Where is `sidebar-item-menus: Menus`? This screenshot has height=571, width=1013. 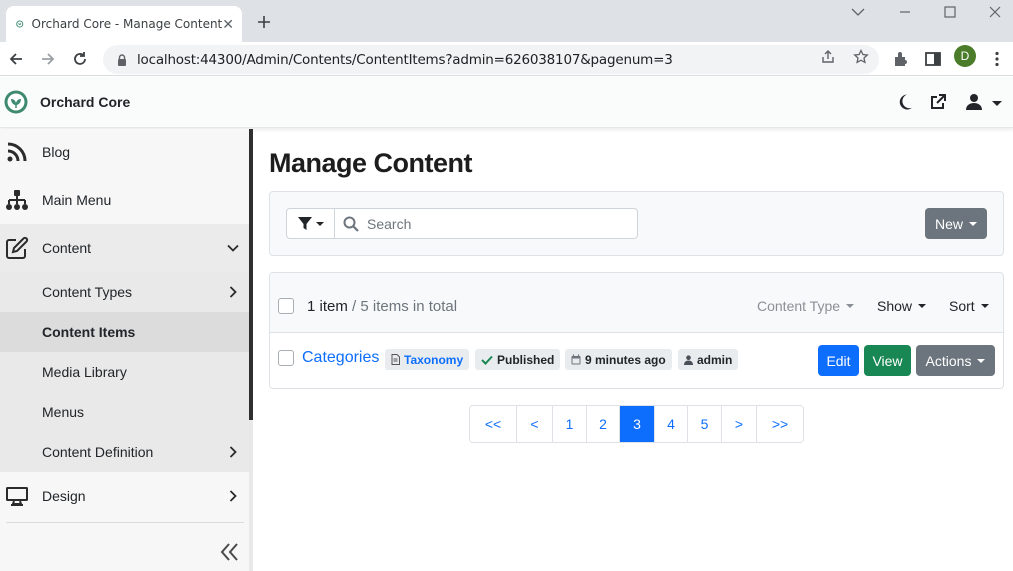
sidebar-item-menus: Menus is located at coordinates (124, 412).